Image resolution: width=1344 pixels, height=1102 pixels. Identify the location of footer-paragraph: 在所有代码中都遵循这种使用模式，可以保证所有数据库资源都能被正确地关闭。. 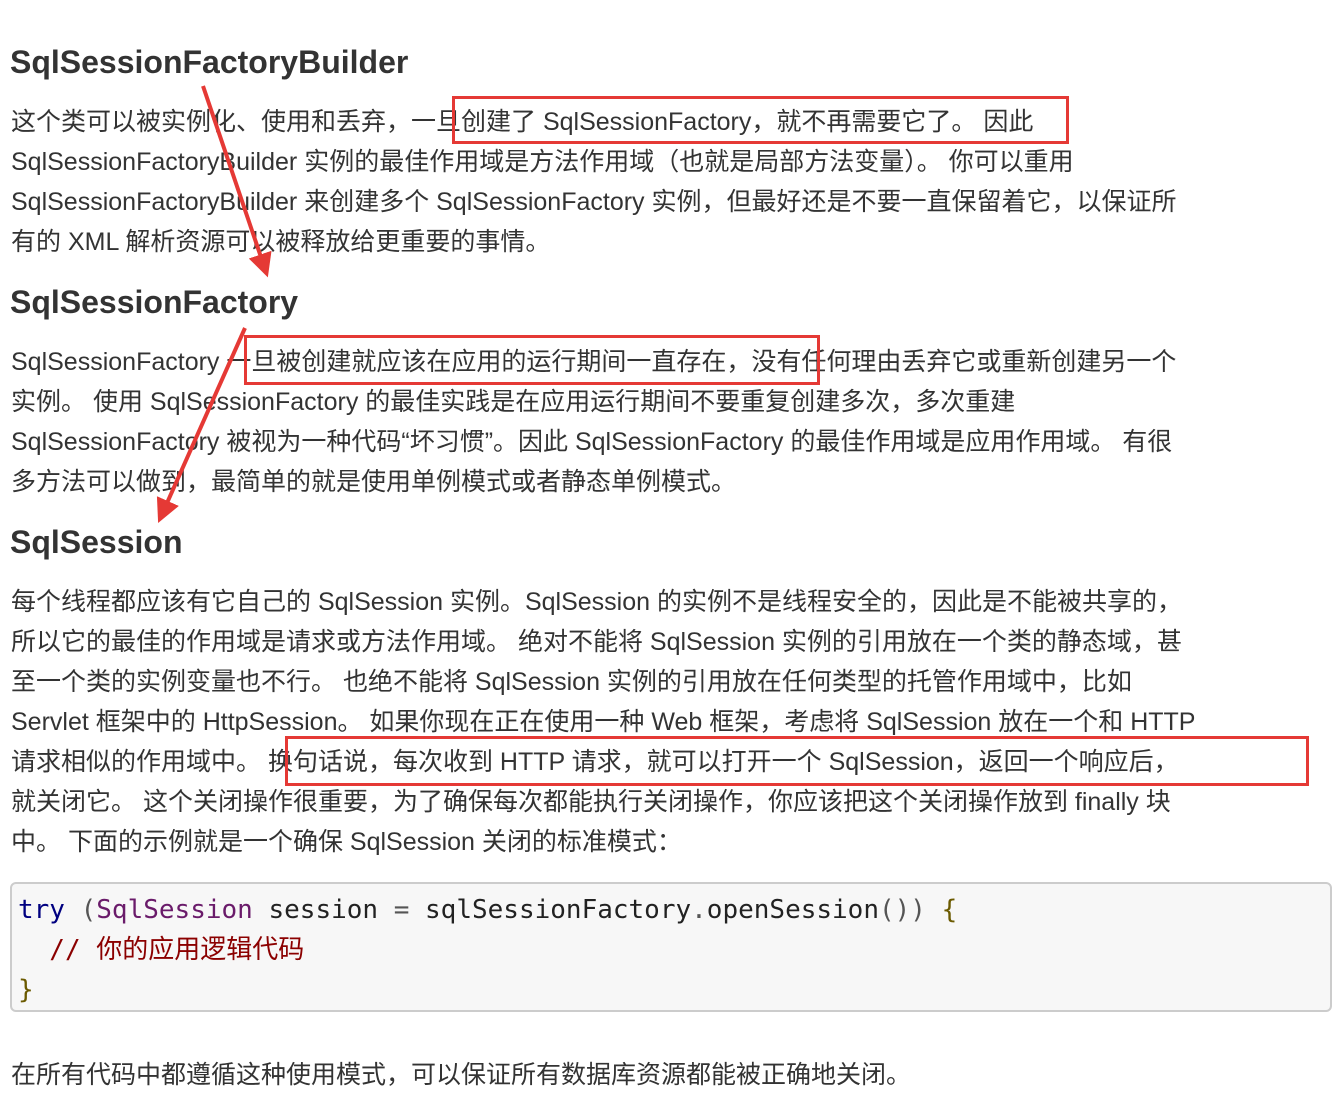
(461, 1075).